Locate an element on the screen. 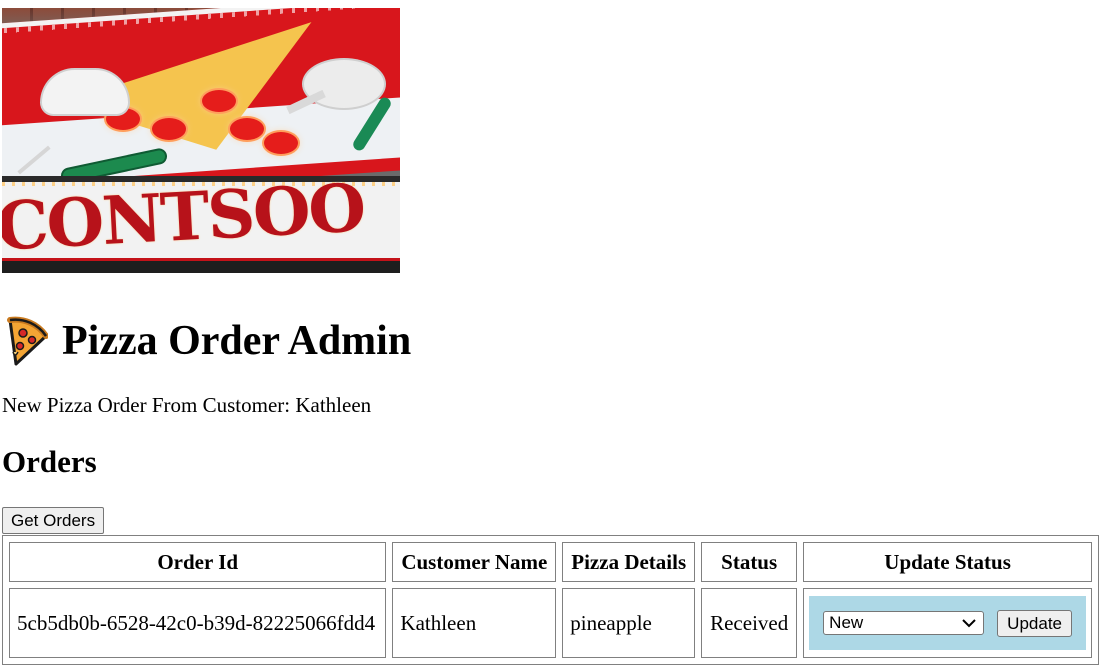 The height and width of the screenshot is (670, 1113). update-status-cell: New Update is located at coordinates (947, 623).